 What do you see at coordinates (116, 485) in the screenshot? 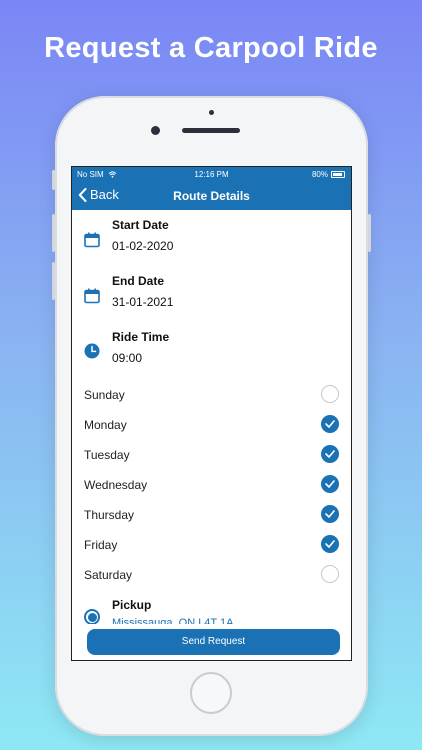
I see `day-label: Wednesday` at bounding box center [116, 485].